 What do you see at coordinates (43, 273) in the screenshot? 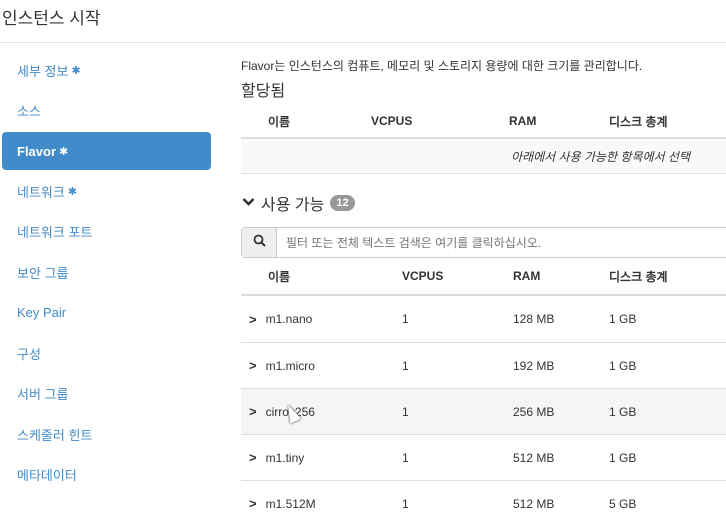
I see `sidebar-item-label: 보안 그룹` at bounding box center [43, 273].